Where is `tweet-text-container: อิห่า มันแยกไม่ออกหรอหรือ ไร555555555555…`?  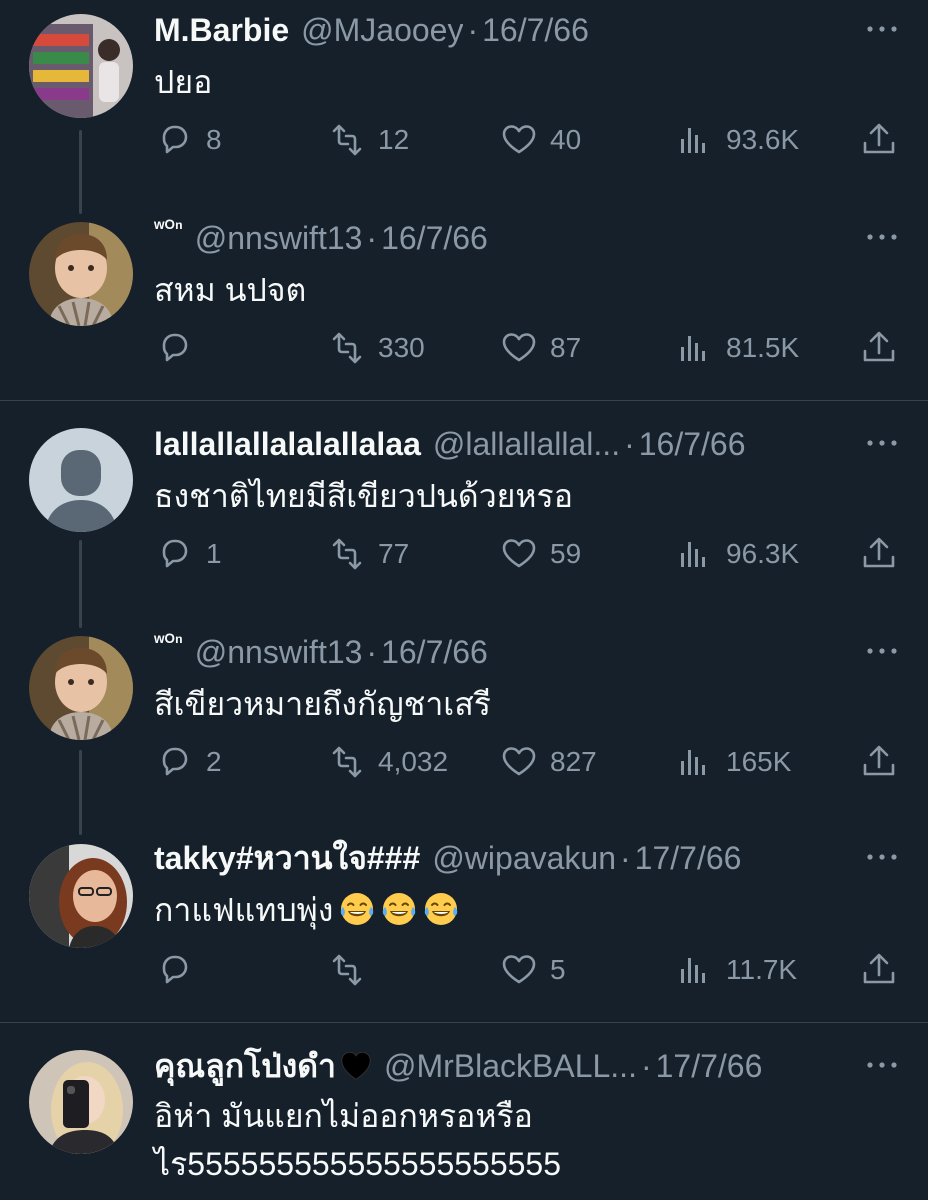 tweet-text-container: อิห่า มันแยกไม่ออกหรอหรือ ไร555555555555… is located at coordinates (521, 1140).